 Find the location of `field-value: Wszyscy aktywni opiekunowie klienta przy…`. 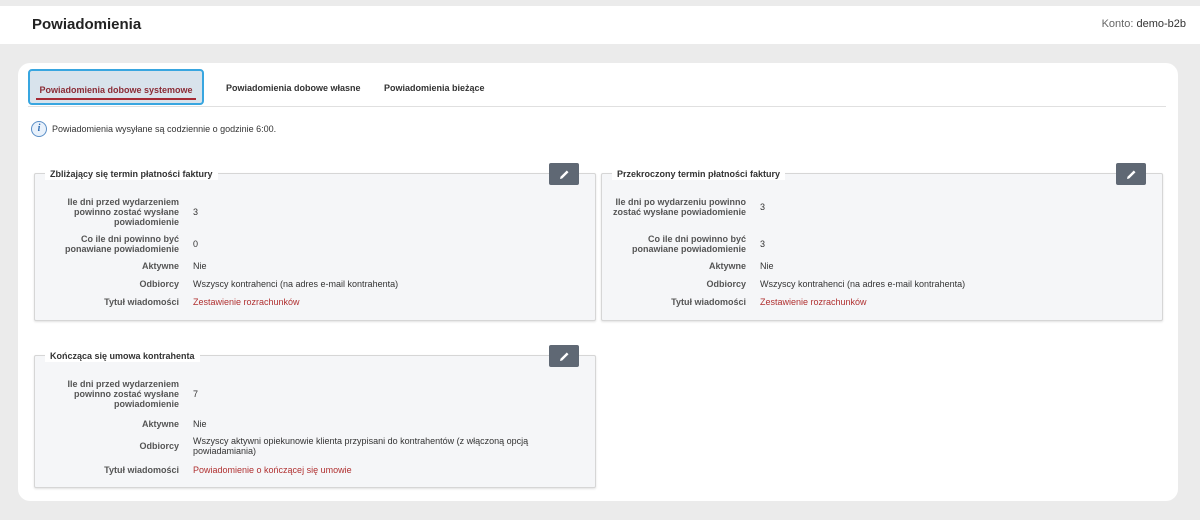

field-value: Wszyscy aktywni opiekunowie klienta przy… is located at coordinates (361, 446).